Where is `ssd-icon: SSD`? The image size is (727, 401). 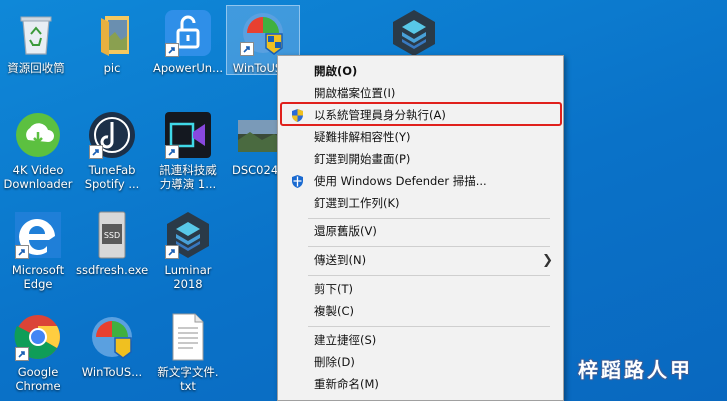 ssd-icon: SSD is located at coordinates (112, 235).